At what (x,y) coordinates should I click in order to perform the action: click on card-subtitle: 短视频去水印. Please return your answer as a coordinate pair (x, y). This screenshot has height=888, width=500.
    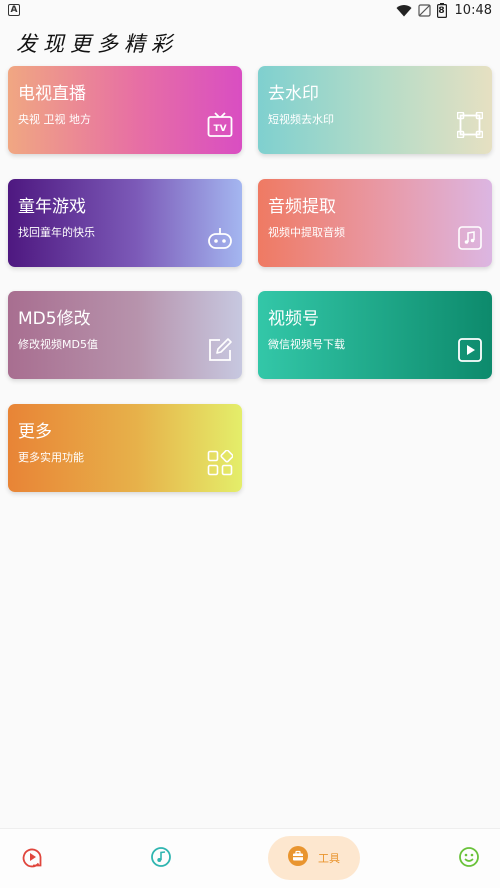
    Looking at the image, I should click on (301, 119).